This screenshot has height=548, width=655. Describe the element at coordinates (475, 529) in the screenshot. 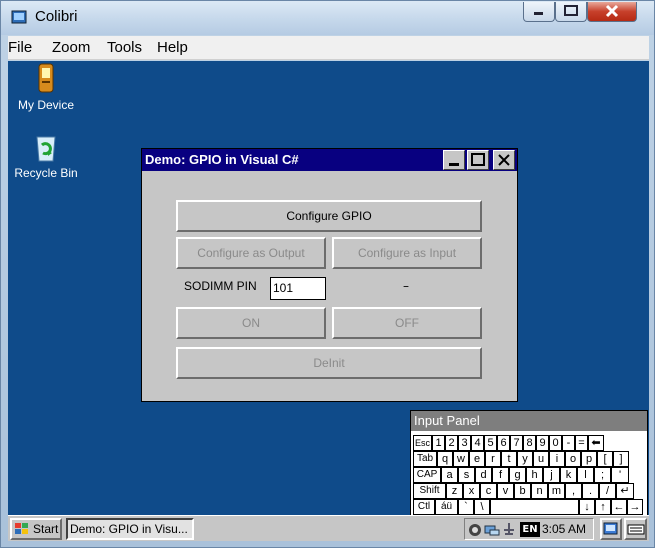

I see `network-icon` at that location.